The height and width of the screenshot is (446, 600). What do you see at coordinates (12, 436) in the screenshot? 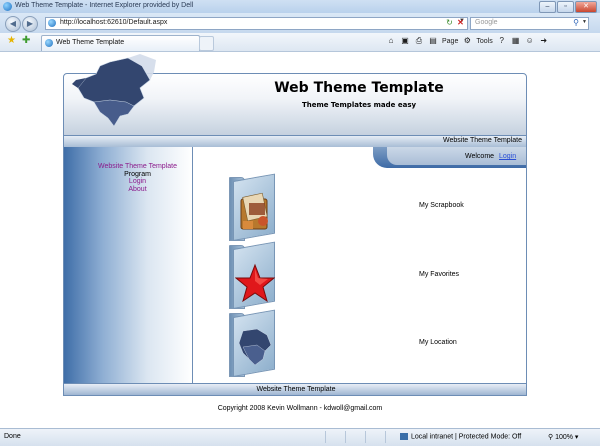
I see `status-text: Done` at bounding box center [12, 436].